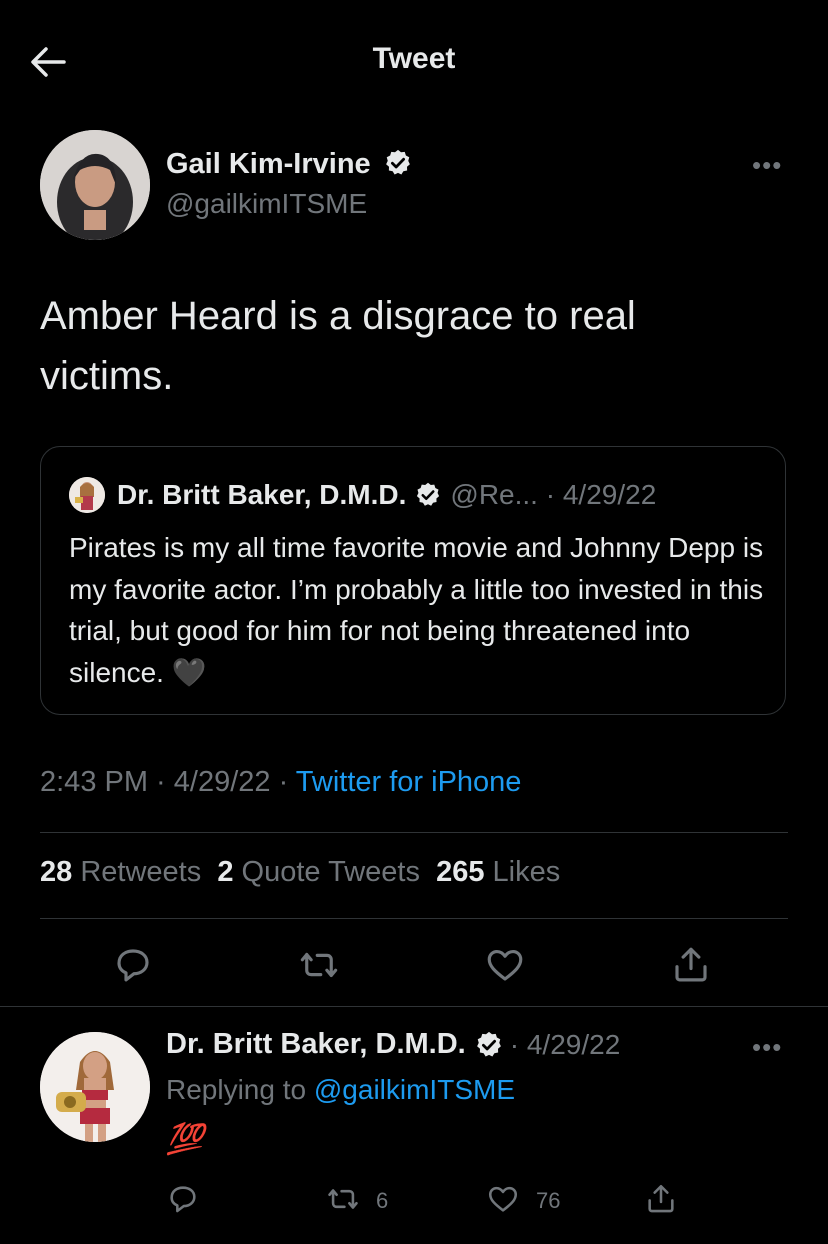 The image size is (828, 1244). What do you see at coordinates (498, 872) in the screenshot?
I see `likes-stat: 265 Likes` at bounding box center [498, 872].